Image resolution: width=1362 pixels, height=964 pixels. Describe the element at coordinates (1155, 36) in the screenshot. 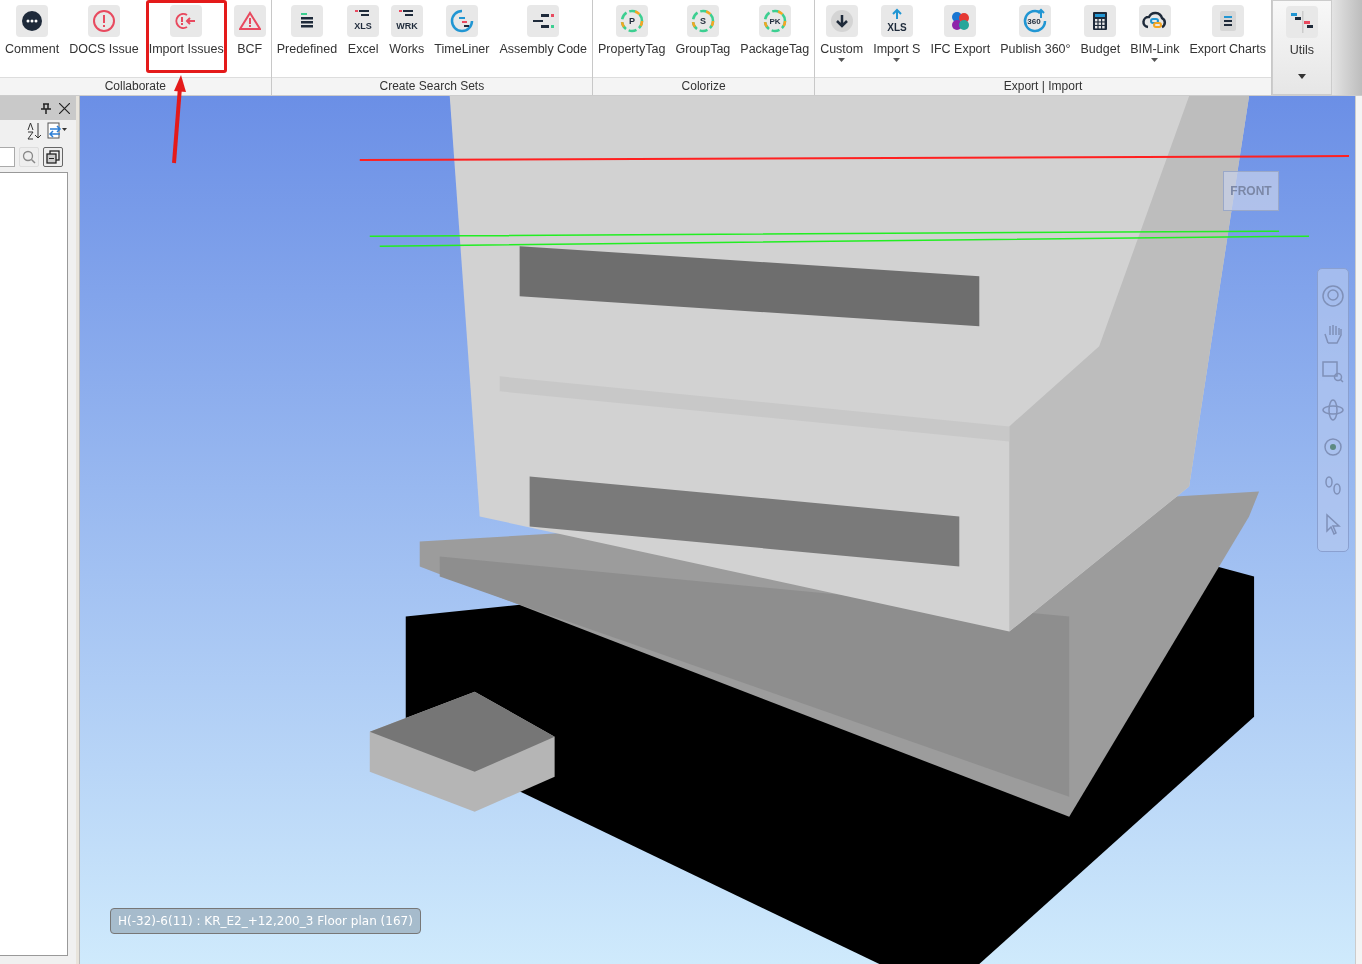

I see `ribbon-button: BIM-Link` at that location.